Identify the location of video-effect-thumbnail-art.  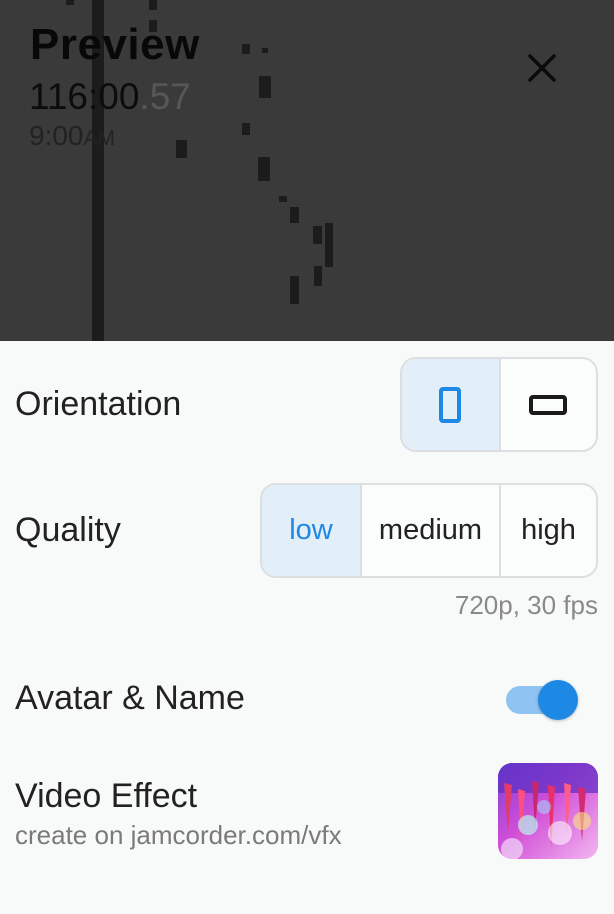
(548, 811).